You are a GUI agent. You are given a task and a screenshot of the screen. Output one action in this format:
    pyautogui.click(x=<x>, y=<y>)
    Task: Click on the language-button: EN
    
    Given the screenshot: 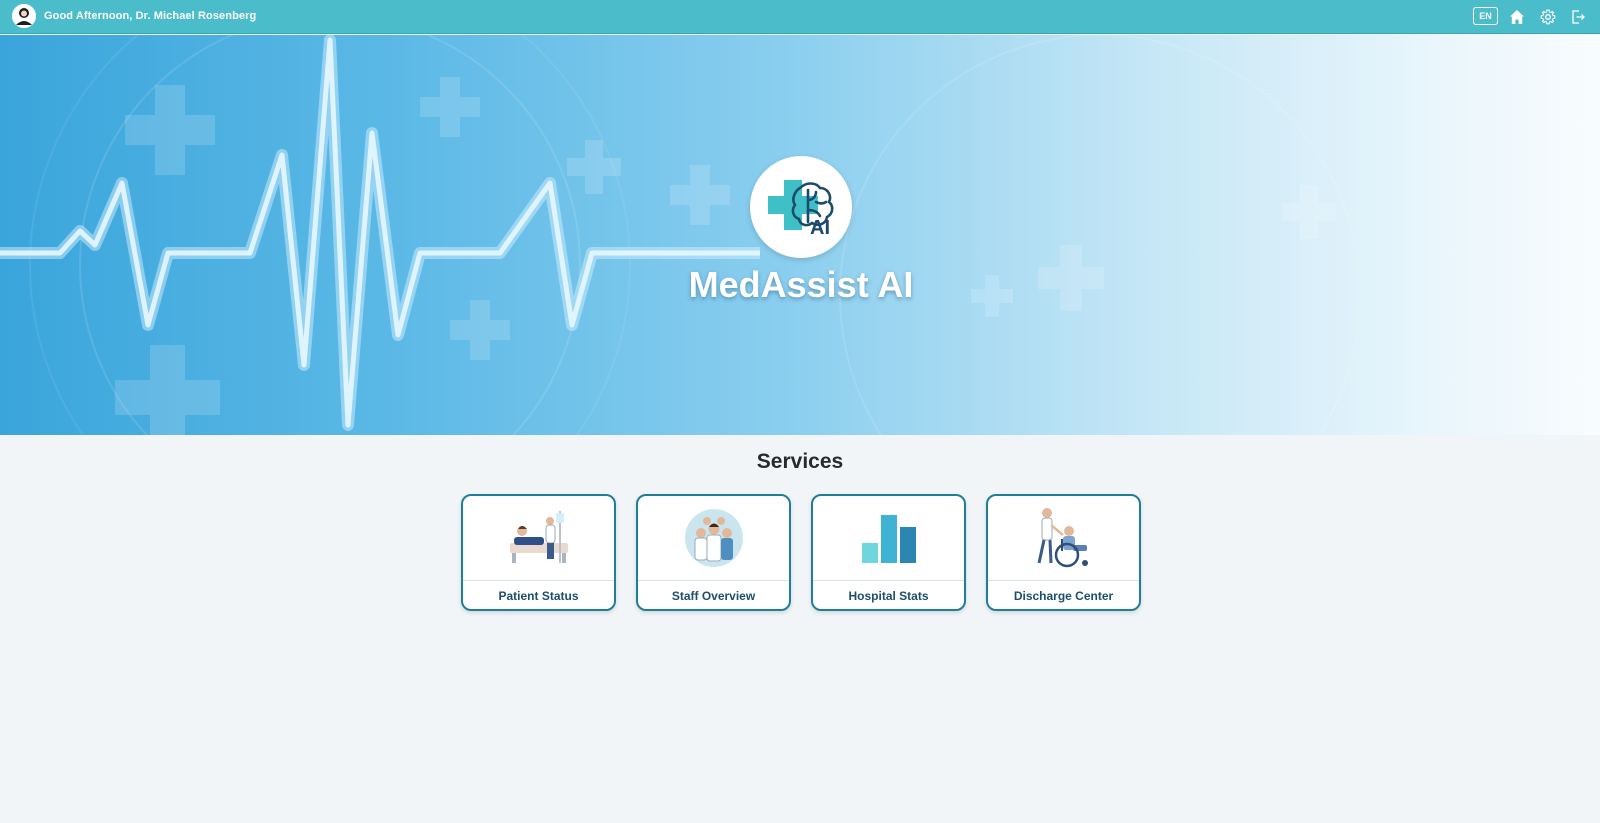 What is the action you would take?
    pyautogui.click(x=1485, y=16)
    